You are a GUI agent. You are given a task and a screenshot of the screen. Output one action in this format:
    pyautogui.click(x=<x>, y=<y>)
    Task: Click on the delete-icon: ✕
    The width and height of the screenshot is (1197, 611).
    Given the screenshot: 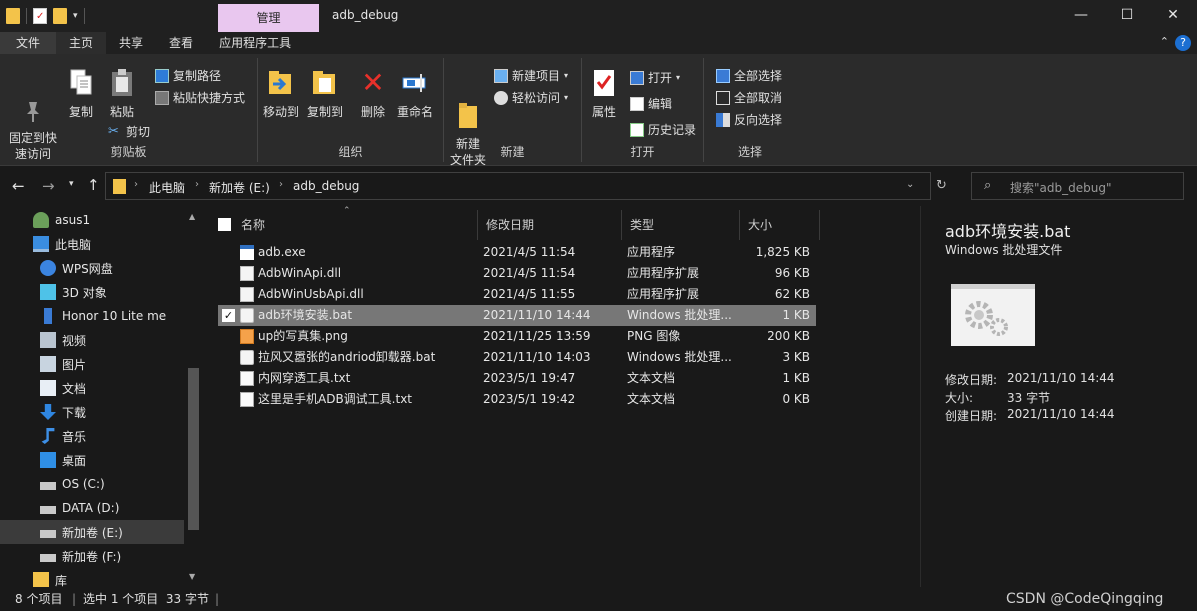 What is the action you would take?
    pyautogui.click(x=373, y=82)
    